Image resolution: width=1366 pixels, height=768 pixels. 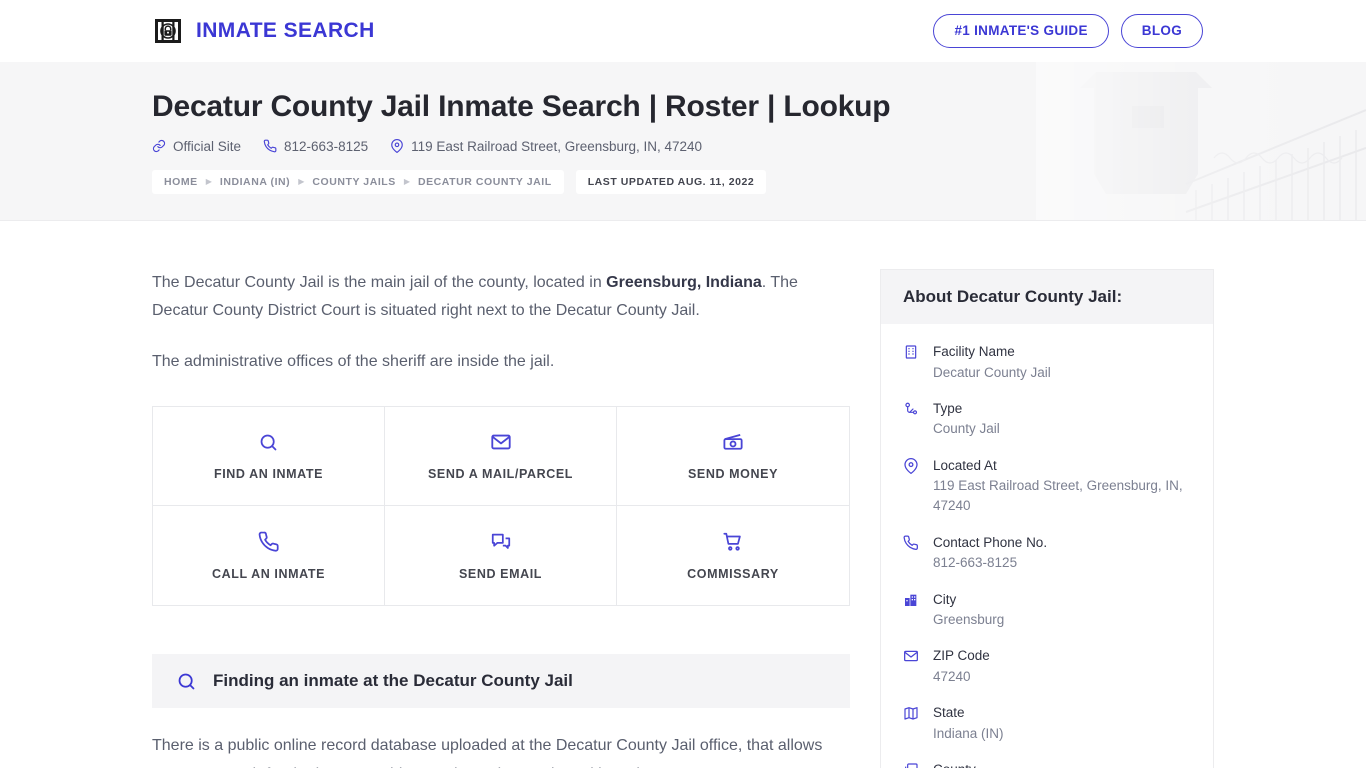 I want to click on about-card-title: About Decatur County Jail:, so click(x=1047, y=297).